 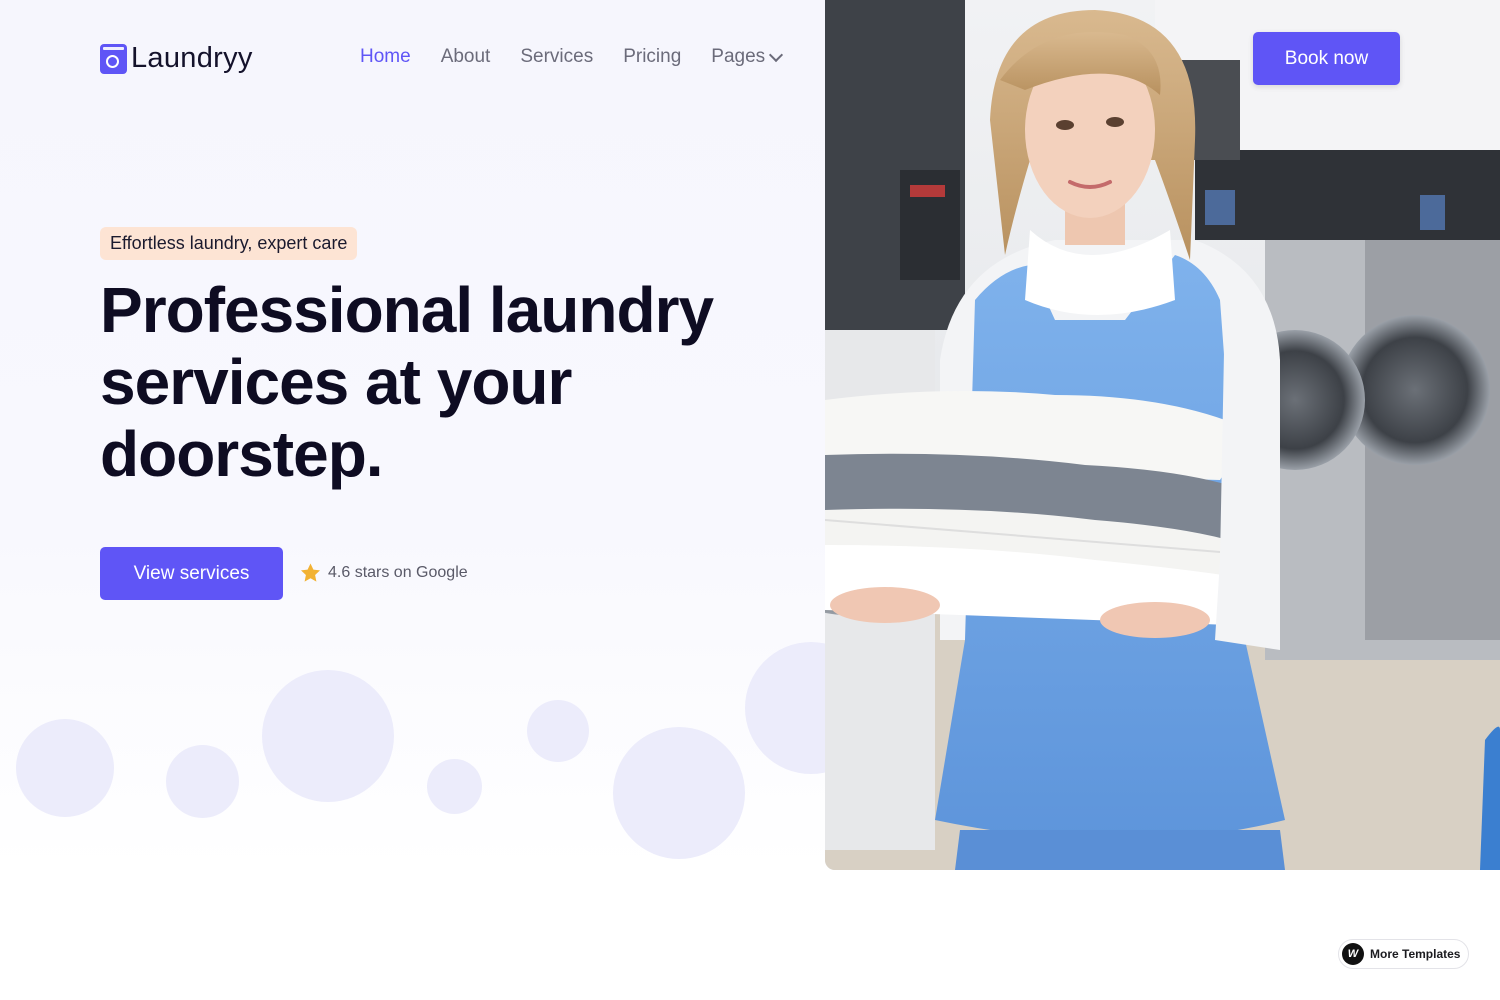 I want to click on nav-item-label: Pages, so click(x=738, y=56).